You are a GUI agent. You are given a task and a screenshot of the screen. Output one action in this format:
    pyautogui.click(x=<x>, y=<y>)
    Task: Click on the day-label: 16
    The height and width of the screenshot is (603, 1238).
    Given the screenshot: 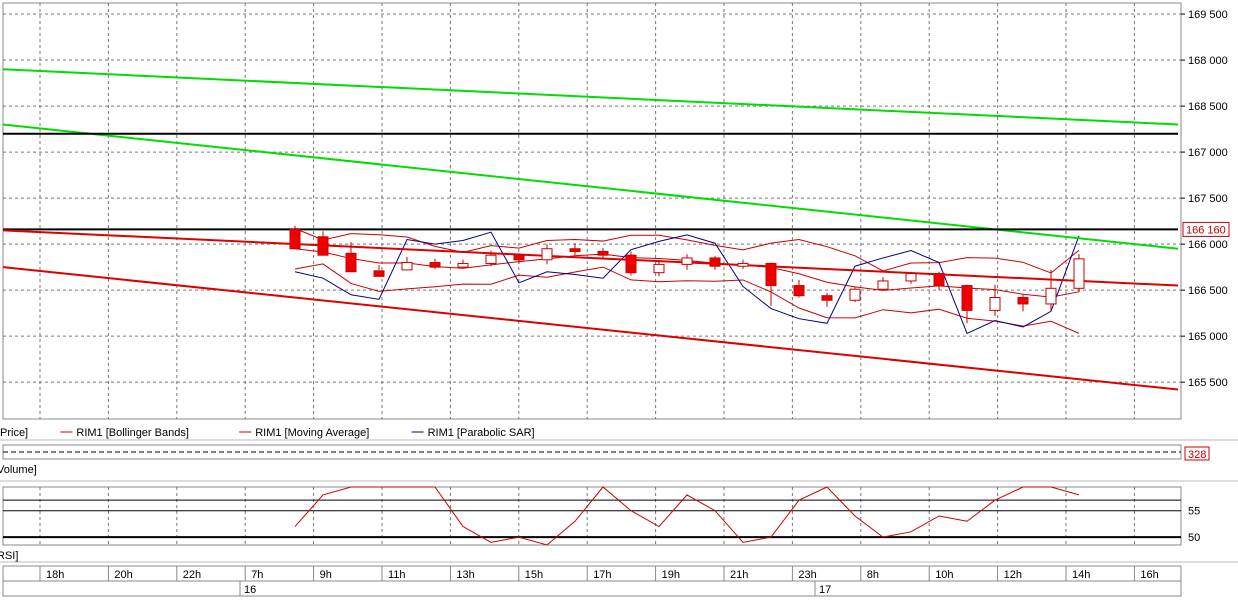 What is the action you would take?
    pyautogui.click(x=250, y=590)
    